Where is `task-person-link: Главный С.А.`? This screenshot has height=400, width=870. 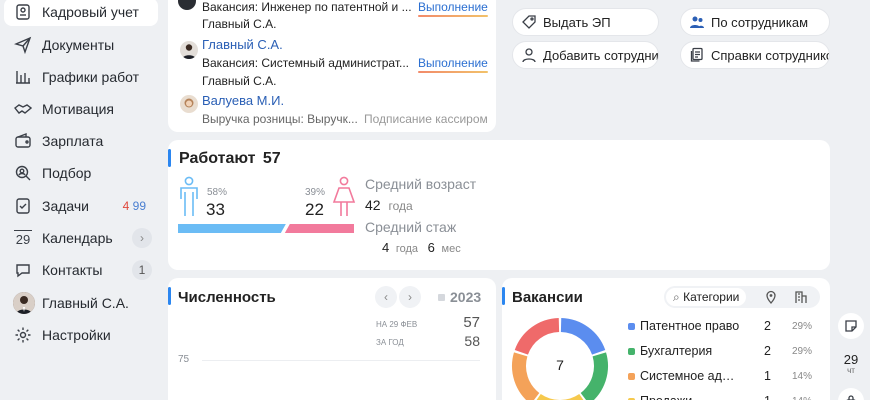 task-person-link: Главный С.А. is located at coordinates (242, 44).